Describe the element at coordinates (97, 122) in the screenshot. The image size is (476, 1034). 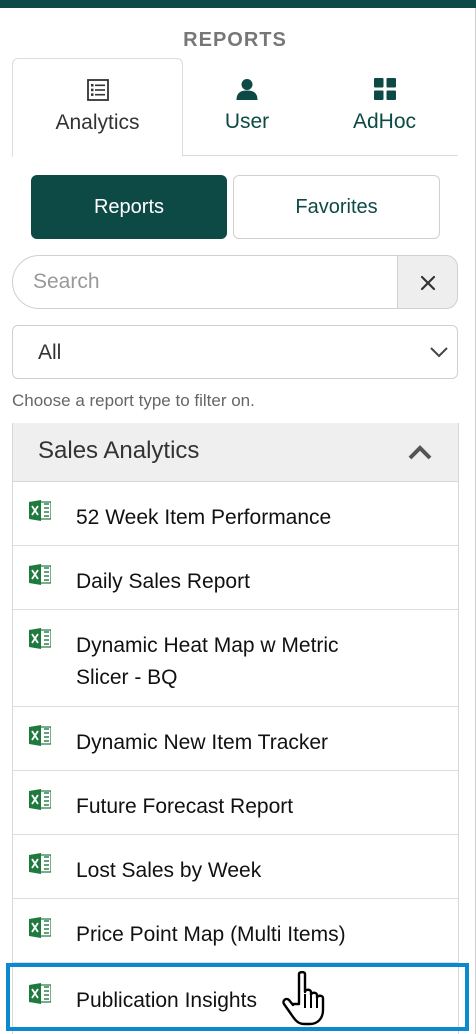
I see `tab-label: Analytics` at that location.